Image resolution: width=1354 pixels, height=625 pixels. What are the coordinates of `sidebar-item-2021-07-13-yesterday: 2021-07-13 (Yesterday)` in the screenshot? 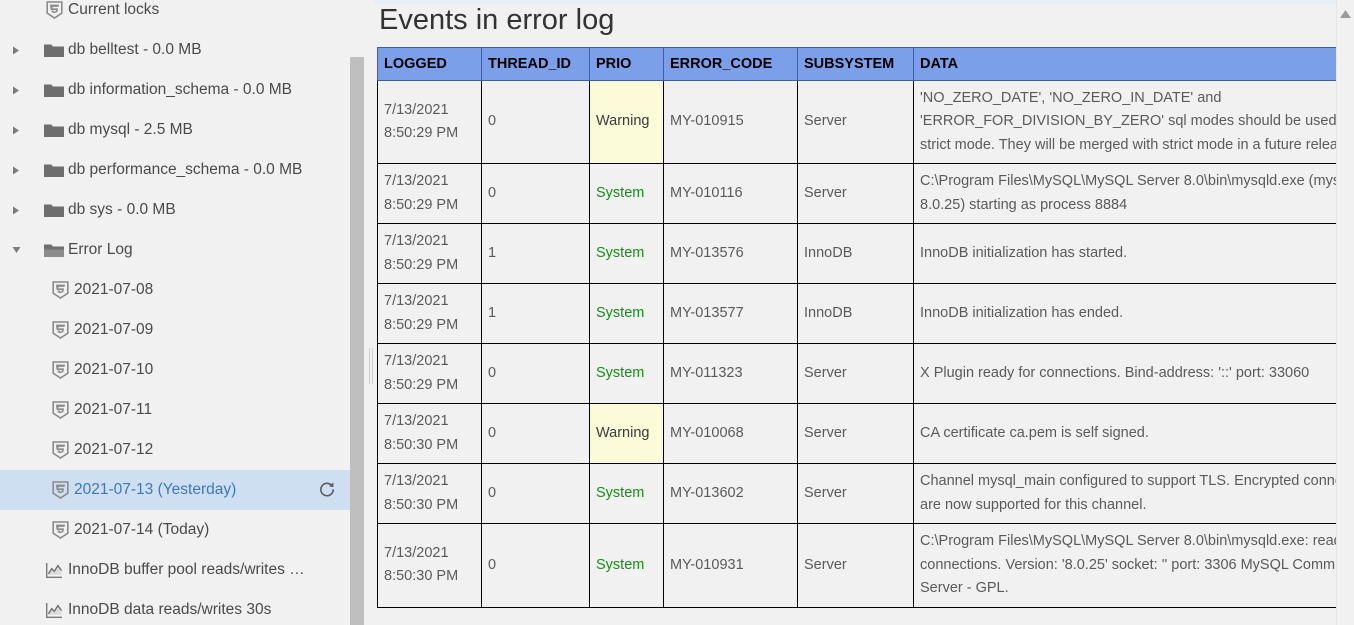 It's located at (176, 490).